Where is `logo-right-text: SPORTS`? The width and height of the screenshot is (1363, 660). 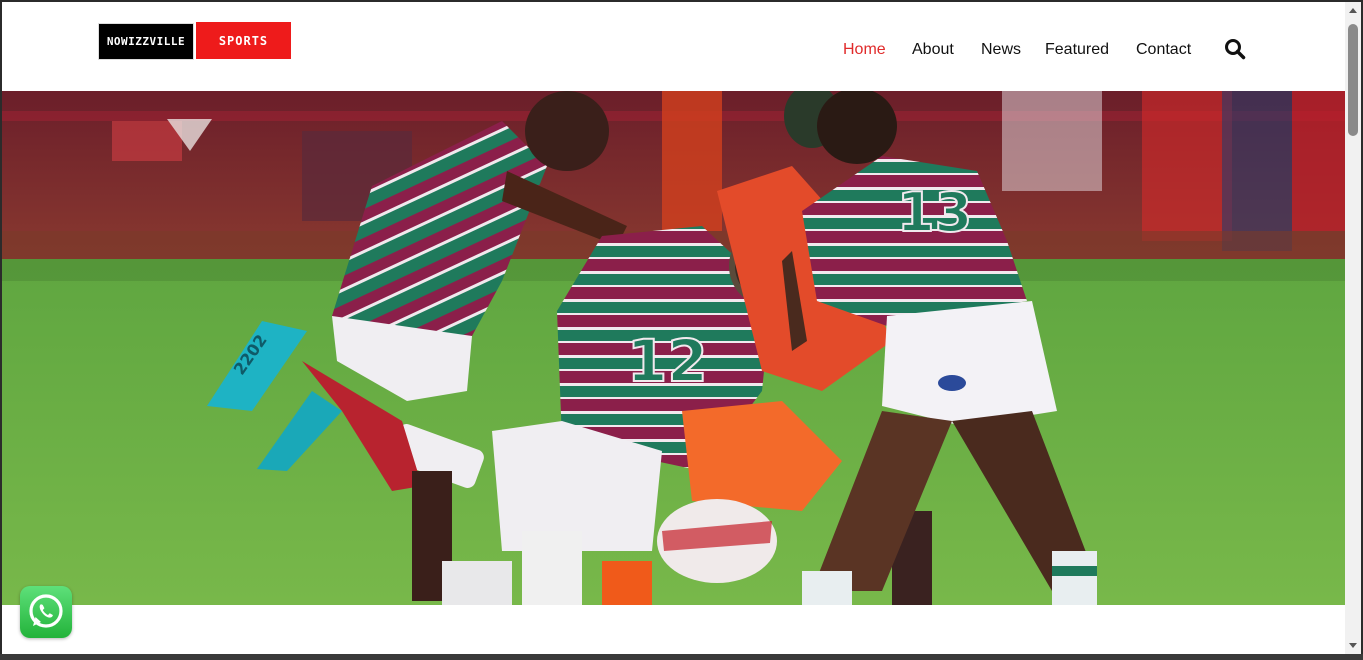 logo-right-text: SPORTS is located at coordinates (243, 40).